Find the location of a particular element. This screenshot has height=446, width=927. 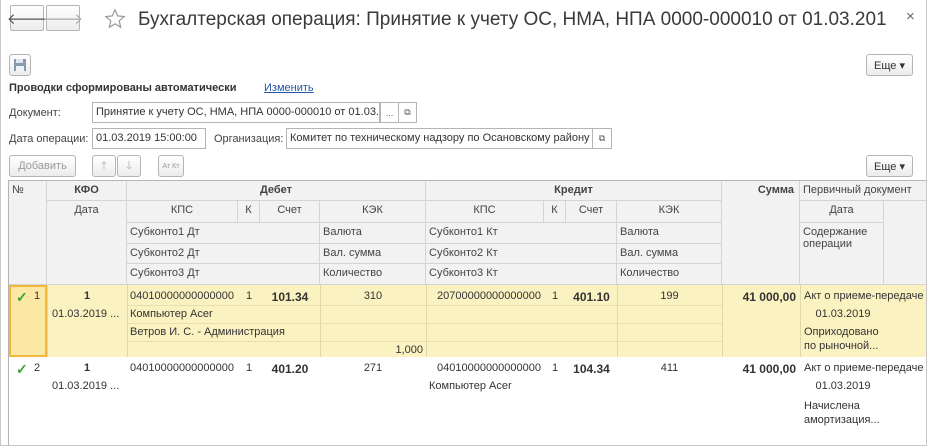

column-debit-currency: Валюта is located at coordinates (373, 233).